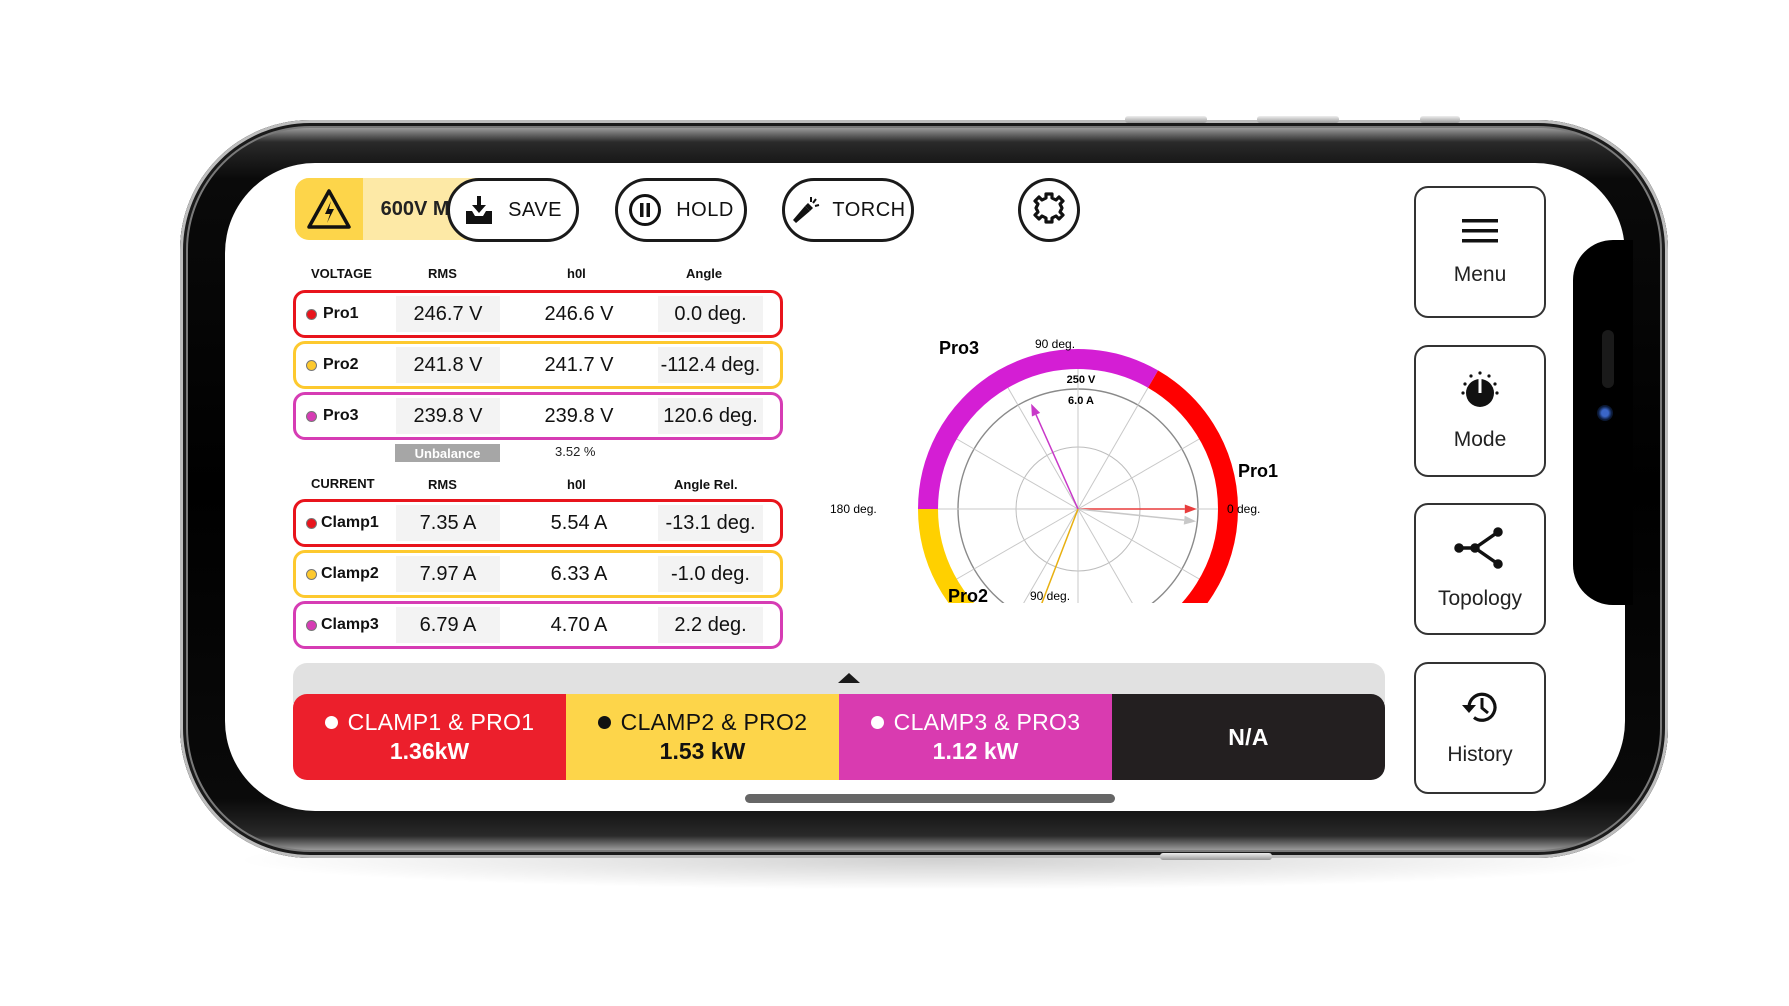 The height and width of the screenshot is (1006, 1789). I want to click on dial-knob-icon, so click(1480, 393).